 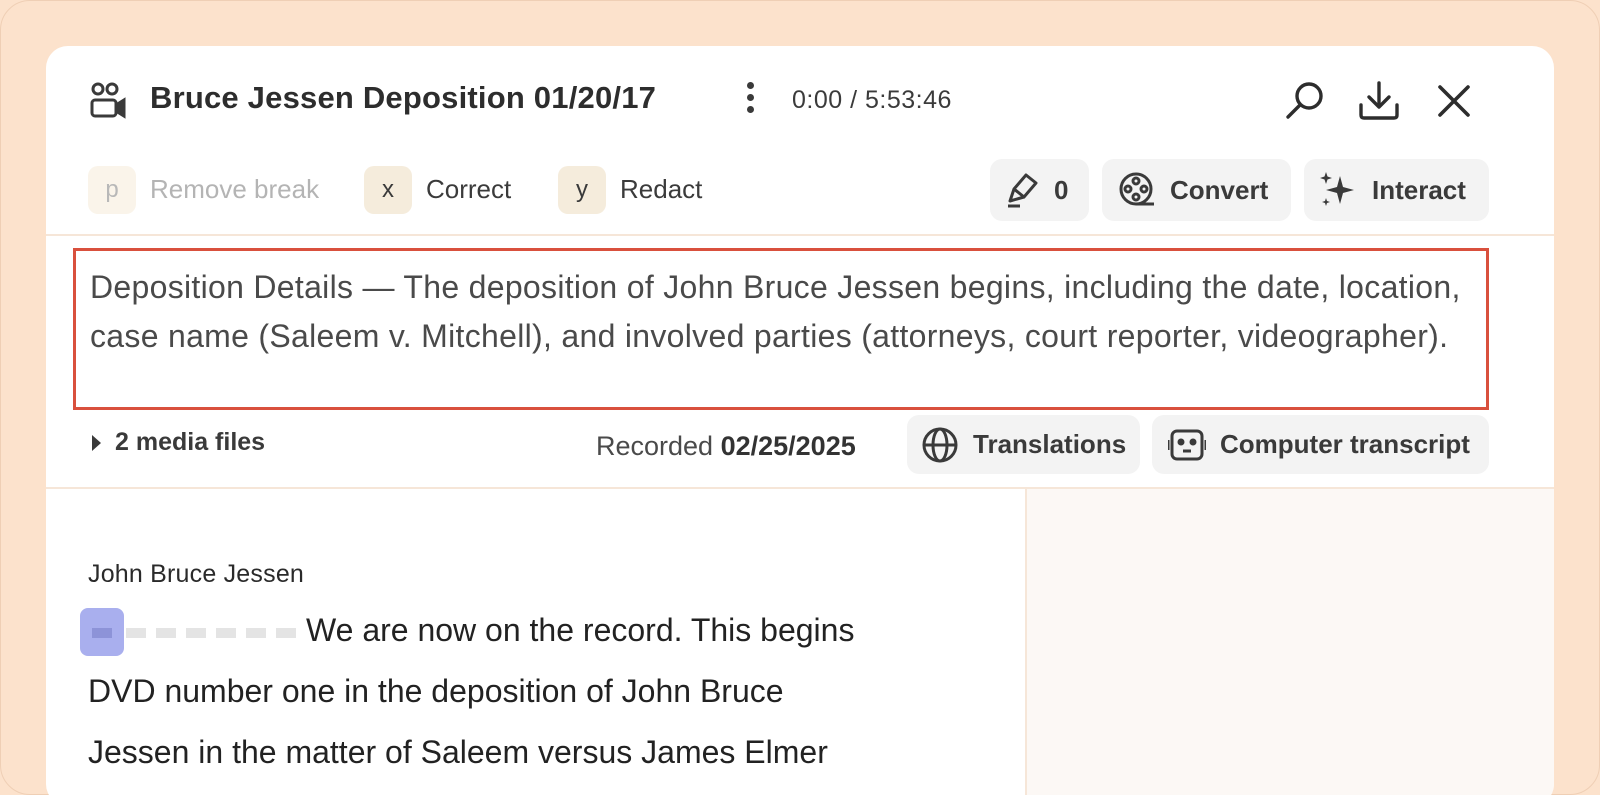 I want to click on correct-shortcut-key: x, so click(x=388, y=190).